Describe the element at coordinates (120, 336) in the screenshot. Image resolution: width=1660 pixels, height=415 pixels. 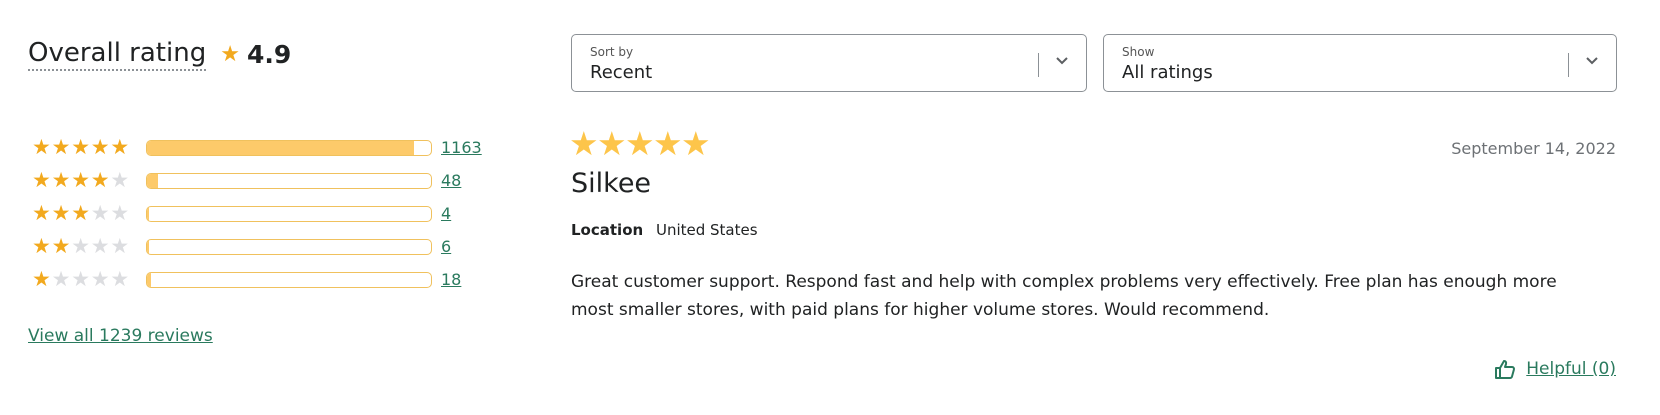
I see `view-all-reviews-link: View all 1239 reviews` at that location.